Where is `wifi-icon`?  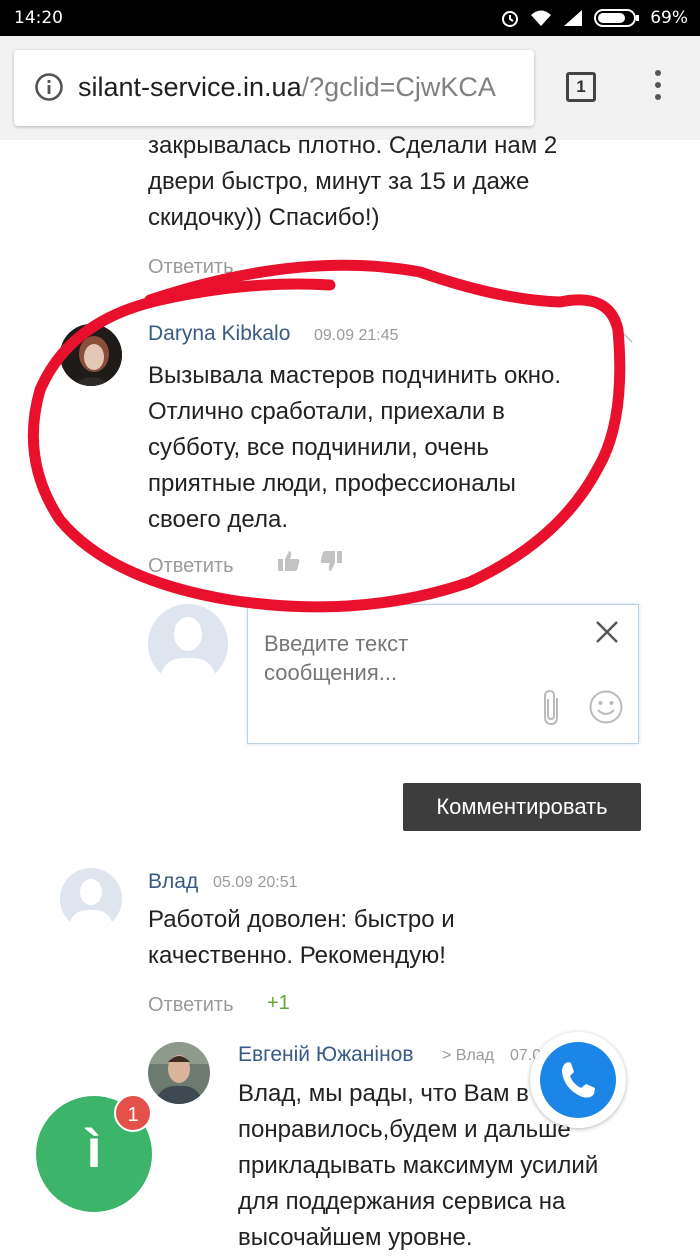
wifi-icon is located at coordinates (541, 18).